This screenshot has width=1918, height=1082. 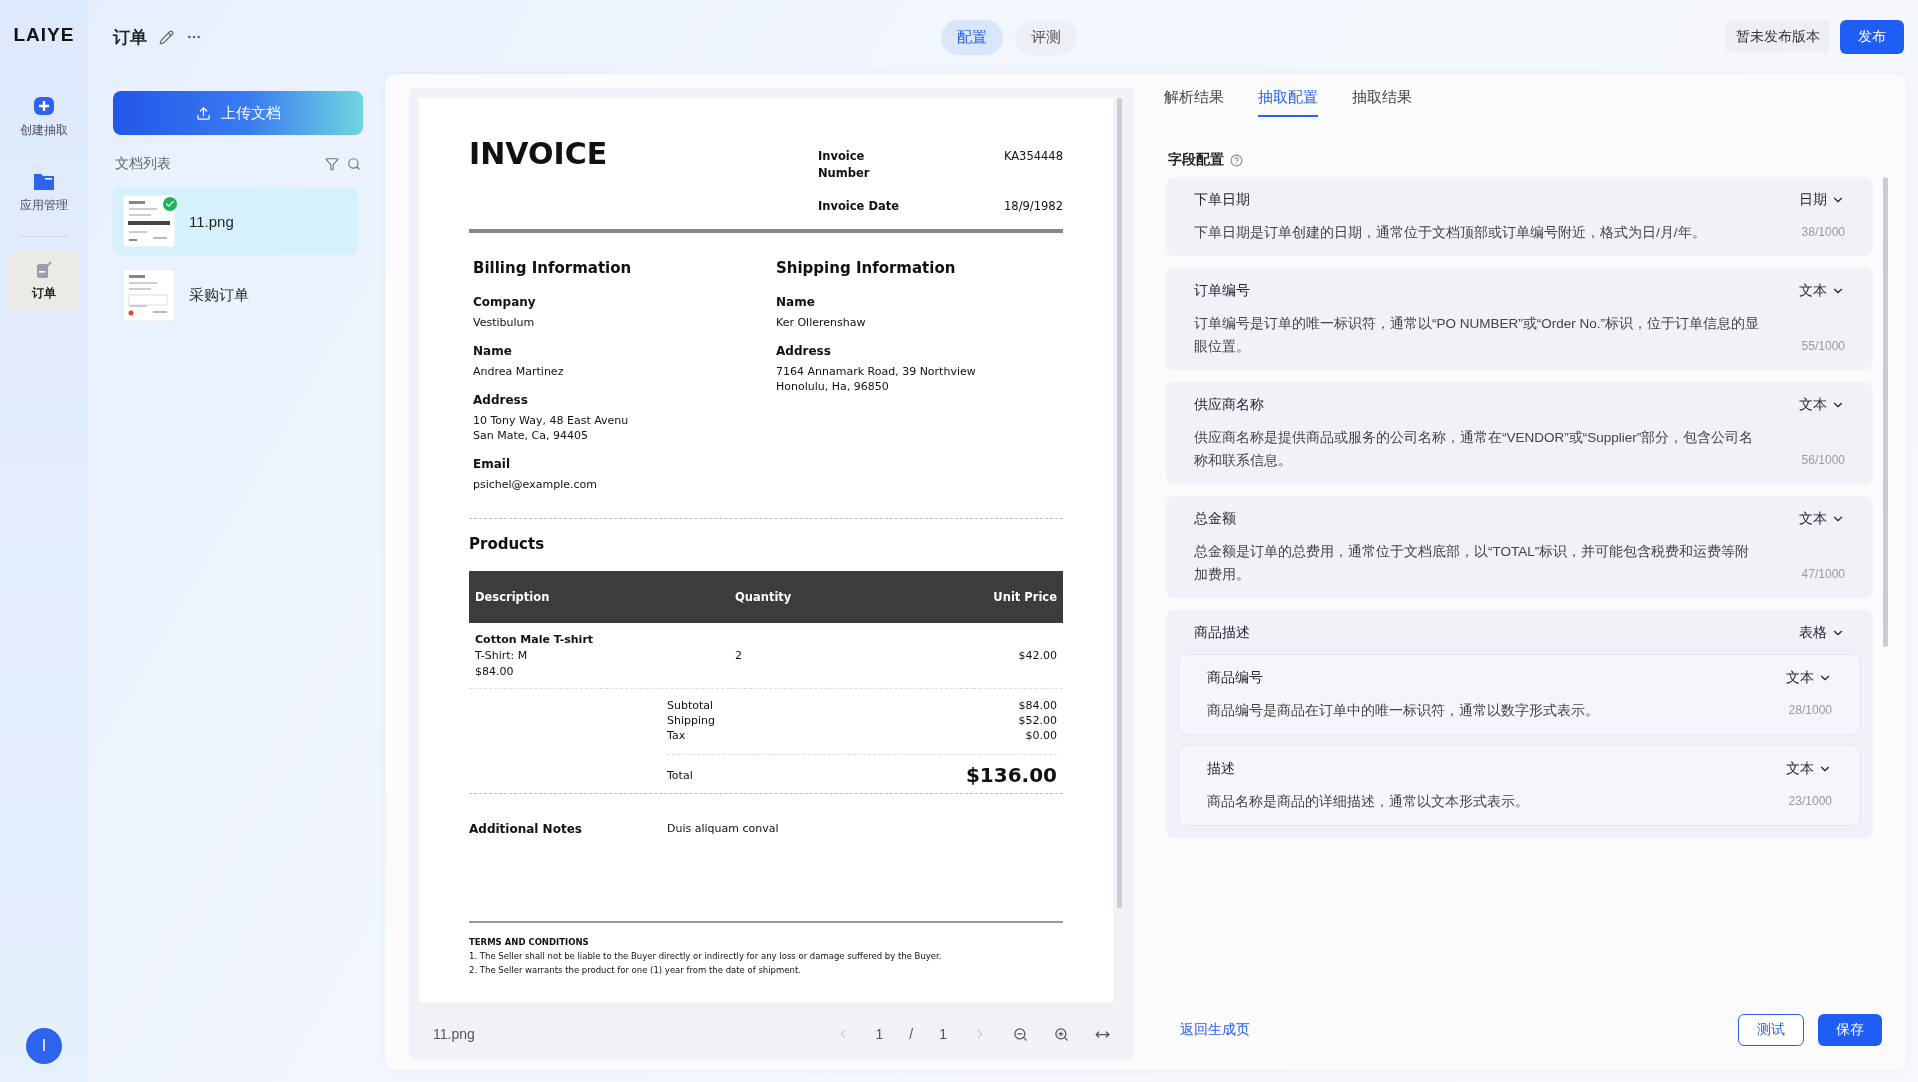 What do you see at coordinates (492, 464) in the screenshot?
I see `field-label: Email` at bounding box center [492, 464].